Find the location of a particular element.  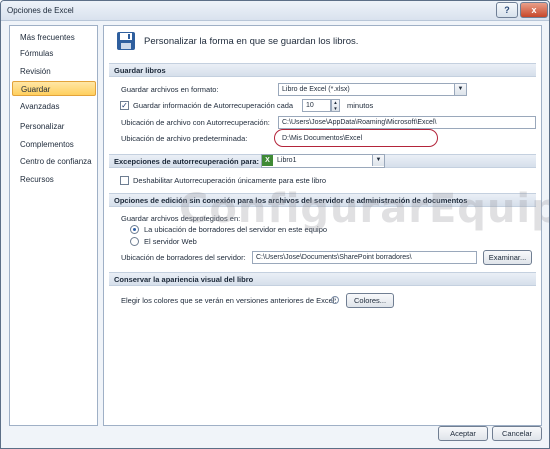

sidebar-item-avanzadas: Avanzadas is located at coordinates (54, 106).